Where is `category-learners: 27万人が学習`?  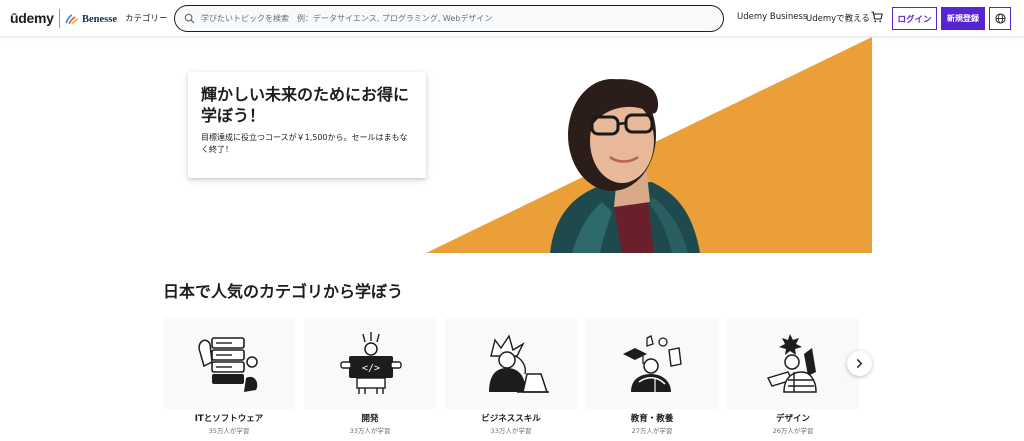 category-learners: 27万人が学習 is located at coordinates (652, 431).